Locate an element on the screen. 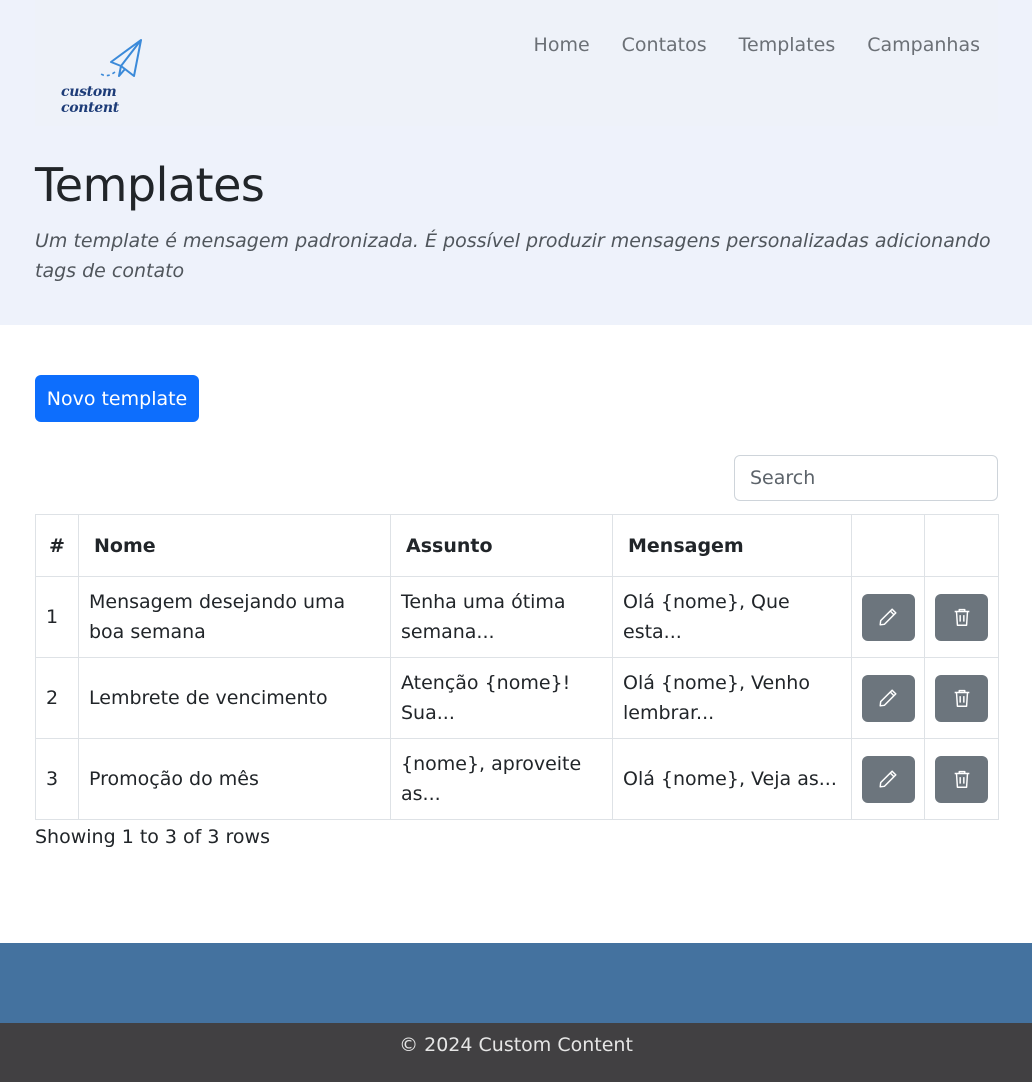 The width and height of the screenshot is (1032, 1082). column-header-num: # is located at coordinates (57, 545).